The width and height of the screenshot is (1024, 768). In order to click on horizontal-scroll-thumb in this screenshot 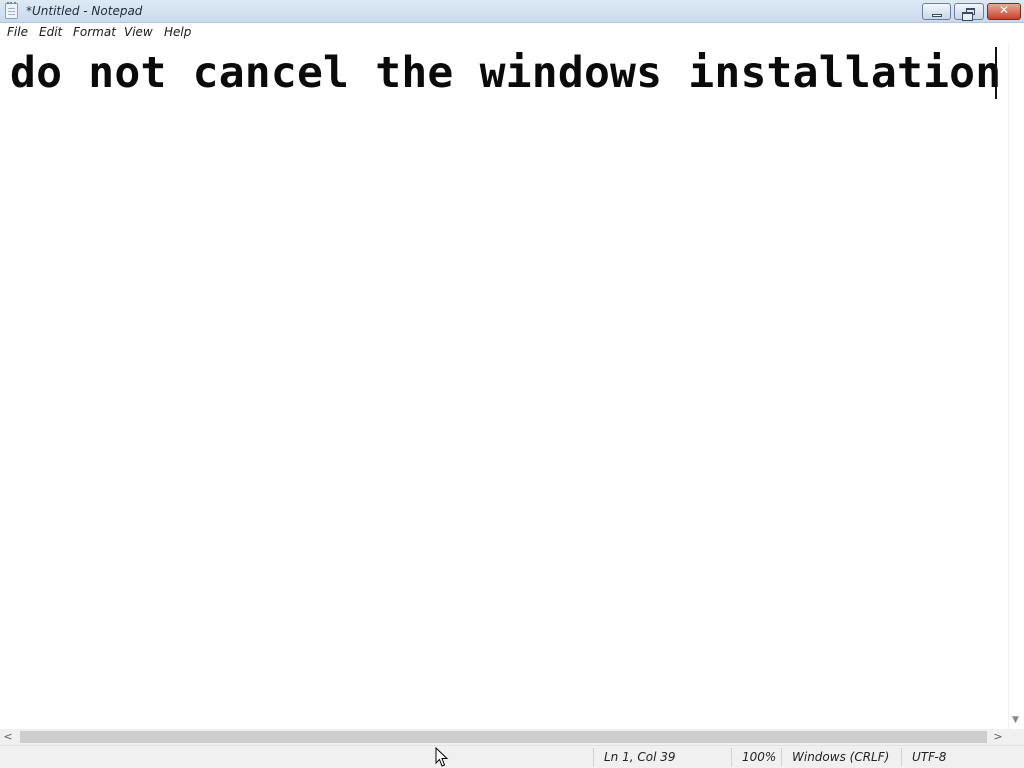, I will do `click(503, 737)`.